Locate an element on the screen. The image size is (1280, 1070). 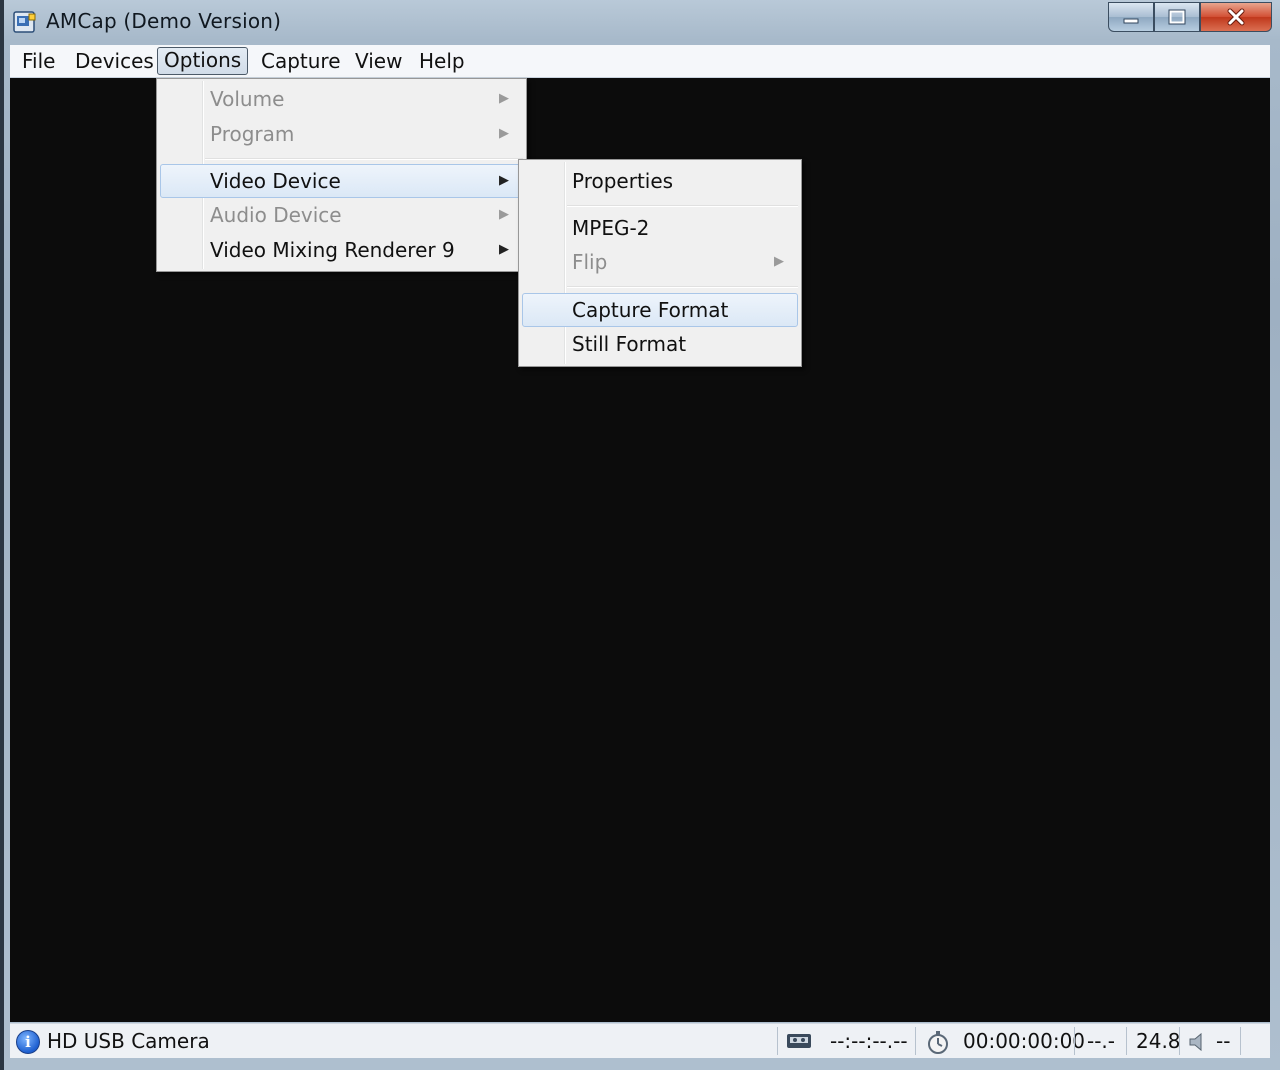
menu-devices: Devices is located at coordinates (114, 61).